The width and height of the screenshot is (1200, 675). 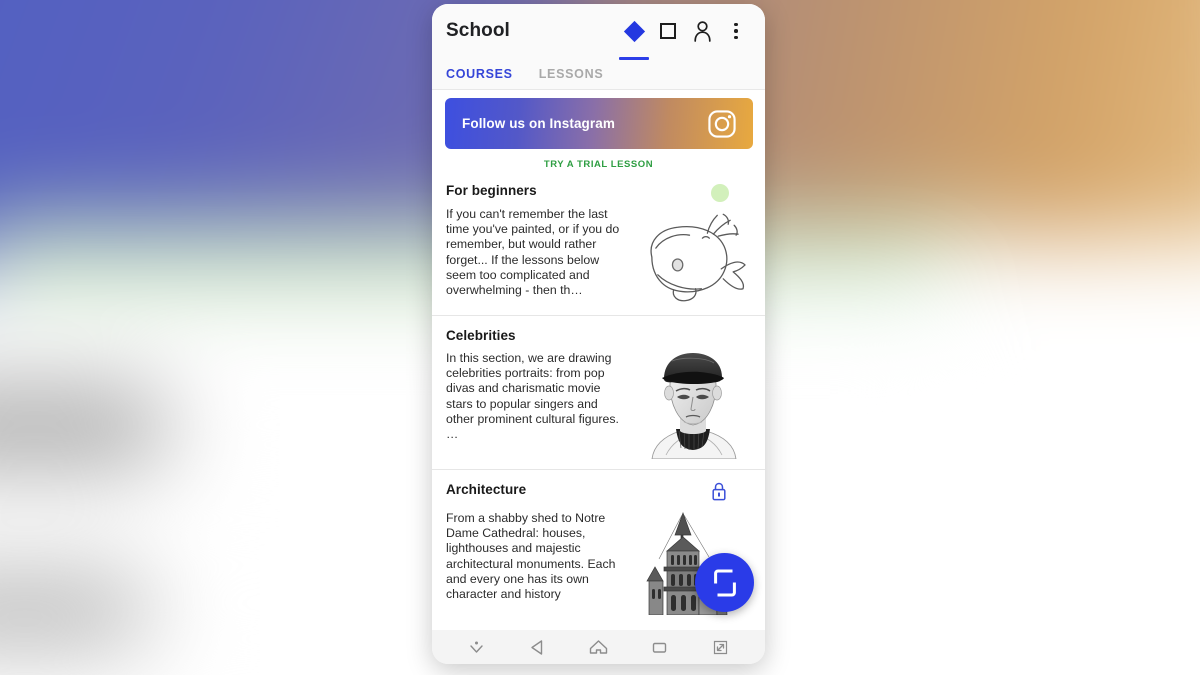 I want to click on course-title: Architecture, so click(x=486, y=489).